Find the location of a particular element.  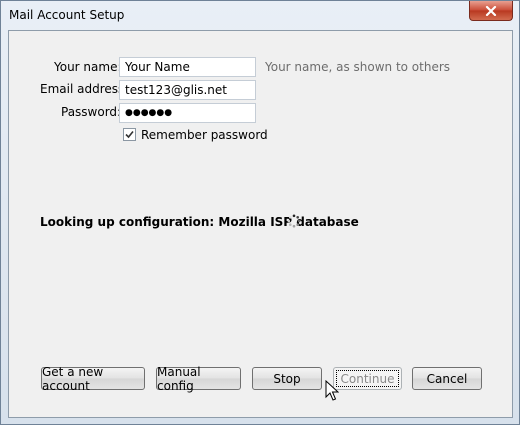

email-label: Email address: is located at coordinates (84, 89).